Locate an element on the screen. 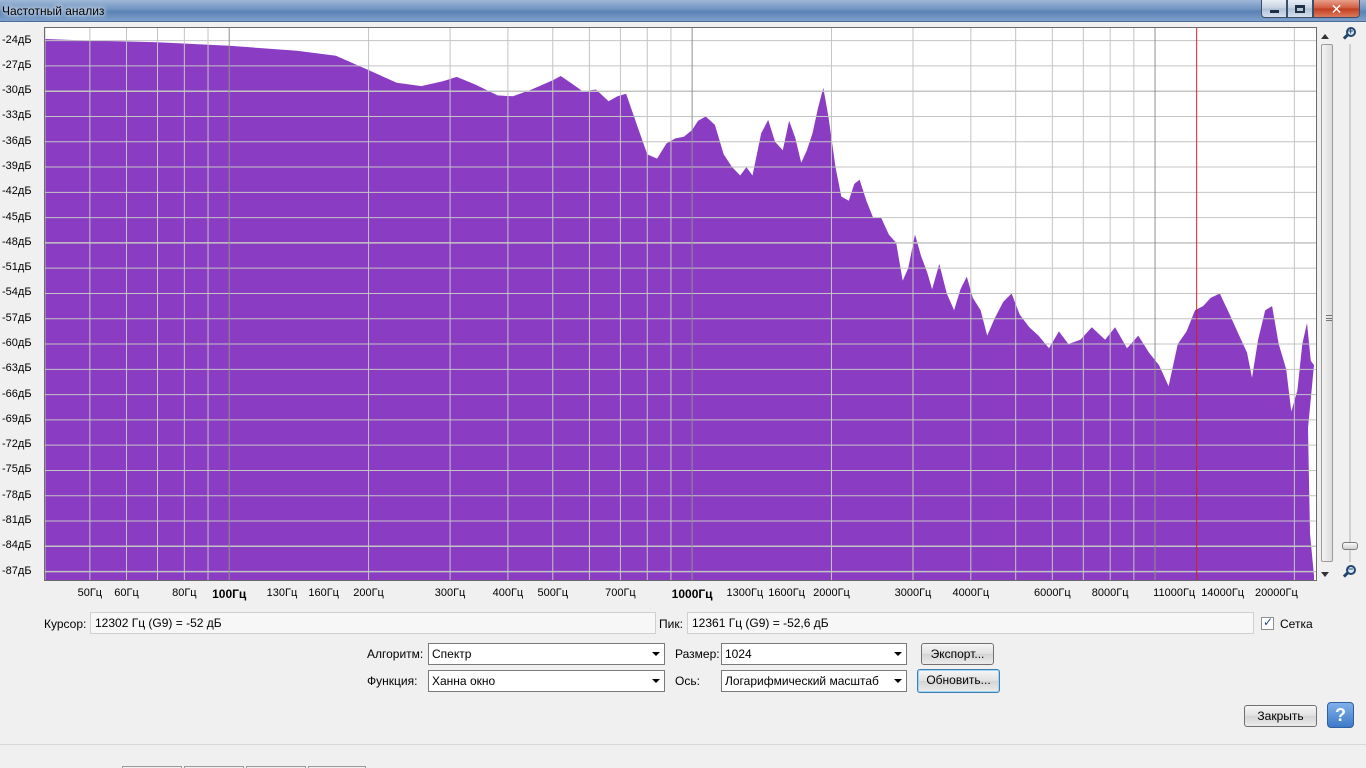 The image size is (1366, 768). x-axis-label: 8000Гц is located at coordinates (1110, 593).